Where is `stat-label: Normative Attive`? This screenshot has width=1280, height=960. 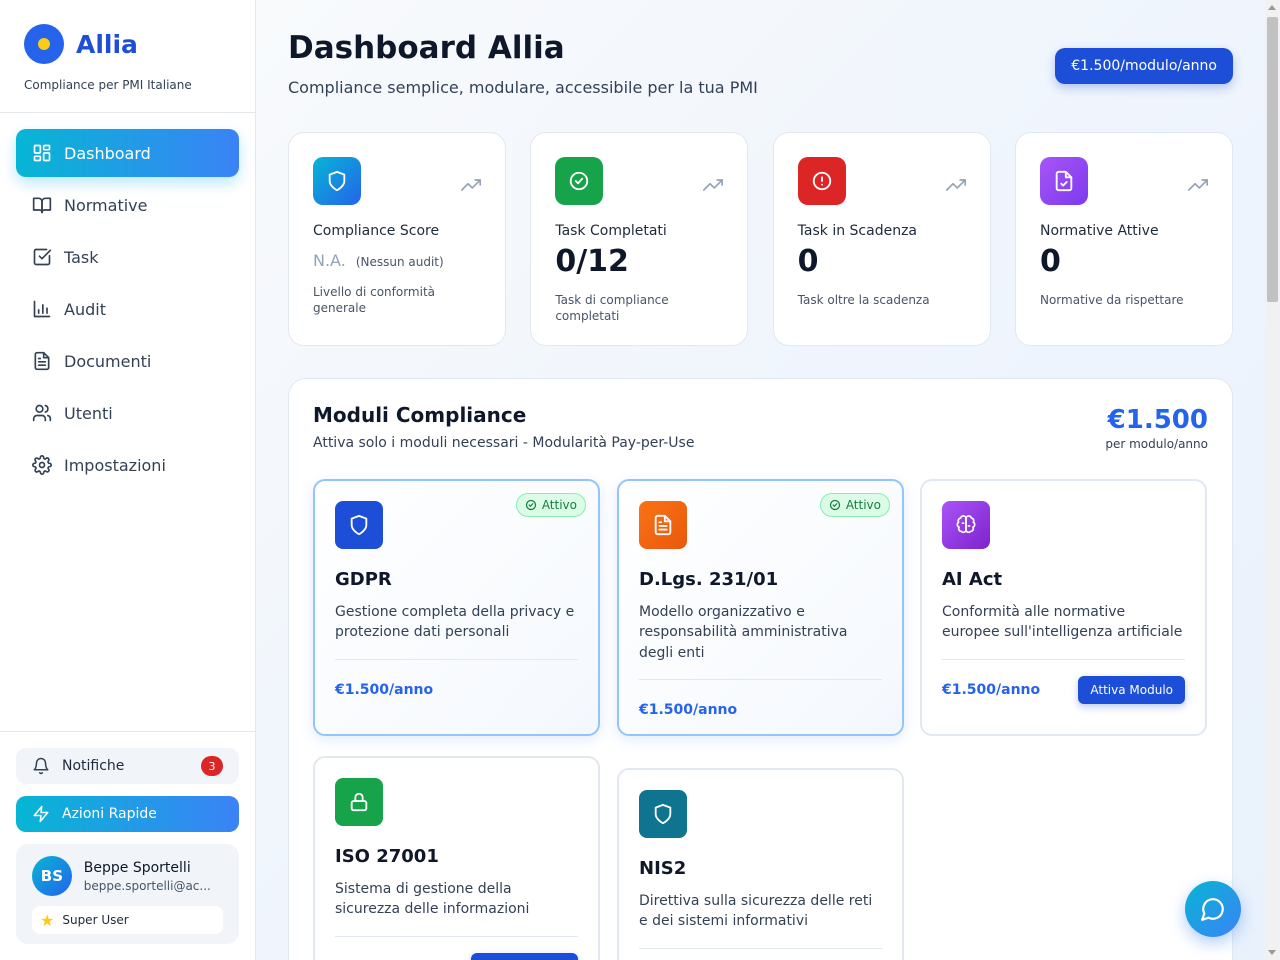 stat-label: Normative Attive is located at coordinates (1099, 231).